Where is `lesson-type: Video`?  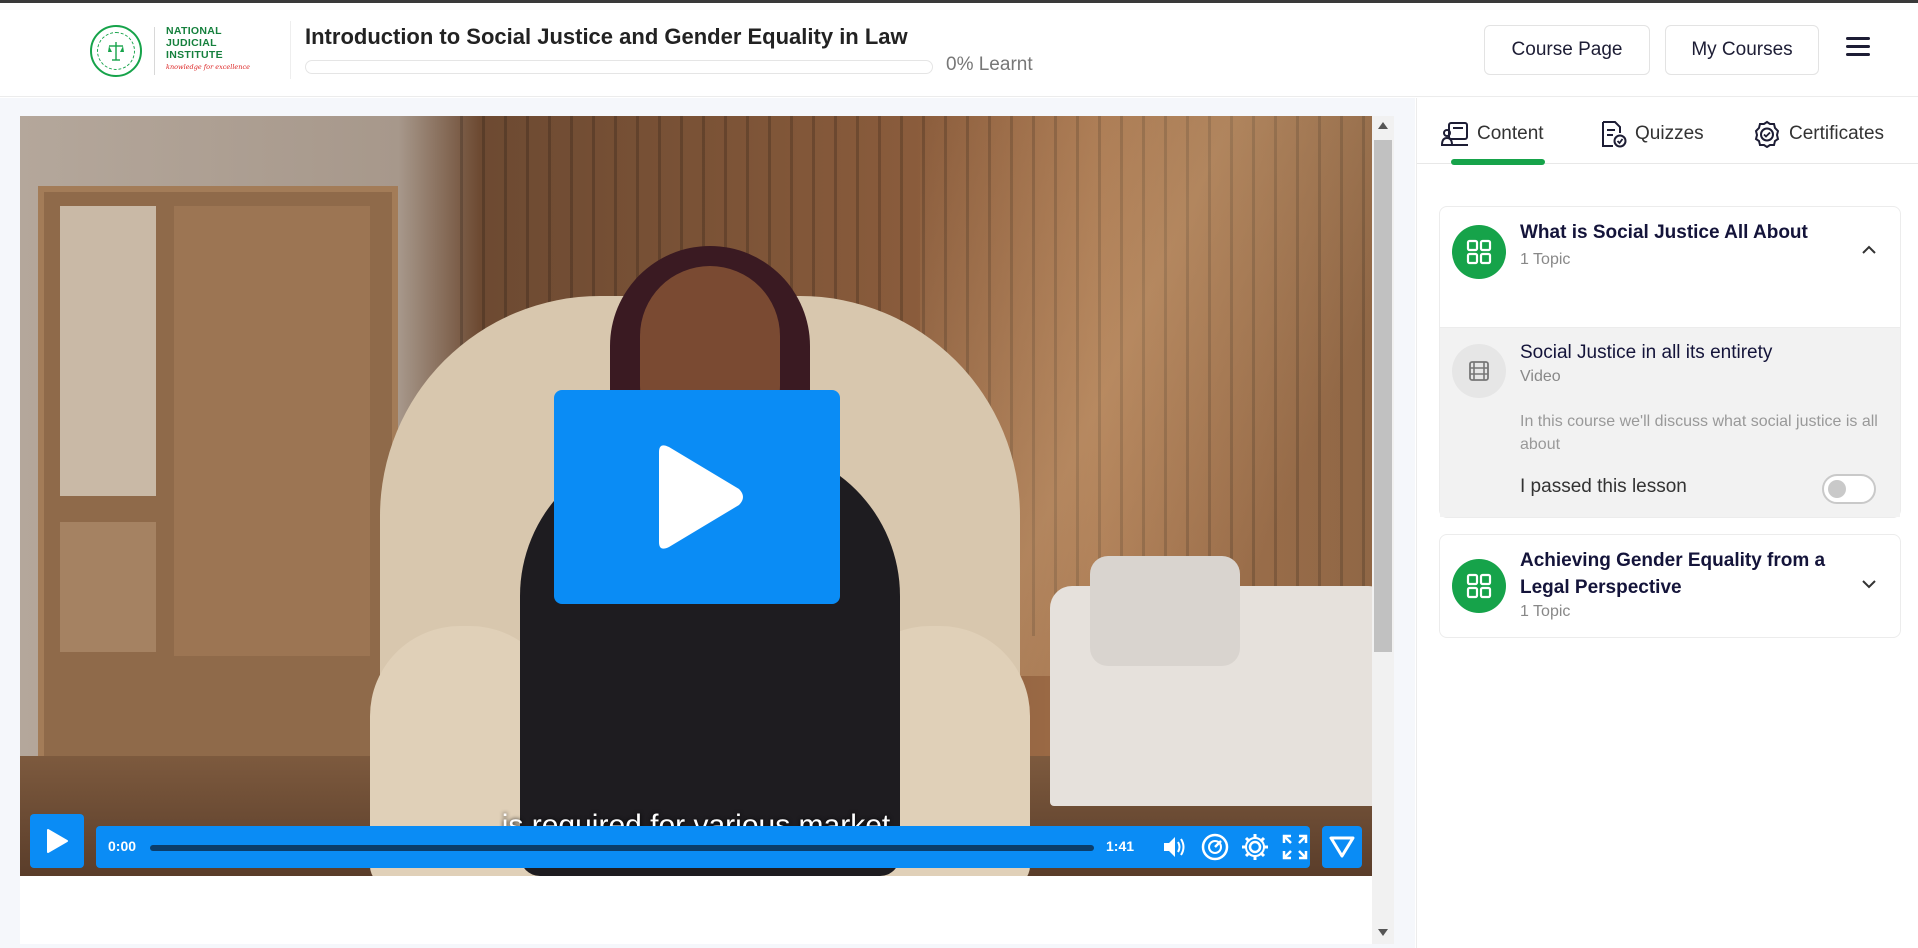
lesson-type: Video is located at coordinates (1540, 376).